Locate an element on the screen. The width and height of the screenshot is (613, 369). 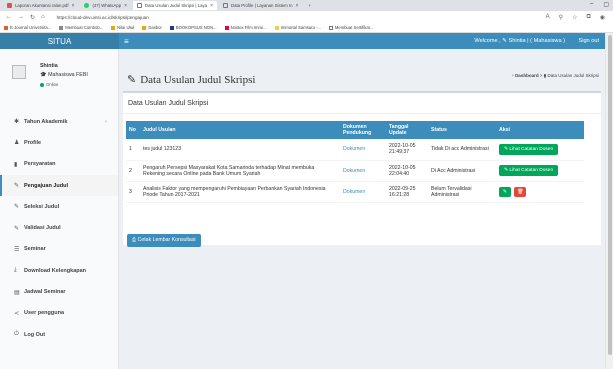
browser-tab-3: Data Usulan Judul Skripsi | Laya × is located at coordinates (175, 5).